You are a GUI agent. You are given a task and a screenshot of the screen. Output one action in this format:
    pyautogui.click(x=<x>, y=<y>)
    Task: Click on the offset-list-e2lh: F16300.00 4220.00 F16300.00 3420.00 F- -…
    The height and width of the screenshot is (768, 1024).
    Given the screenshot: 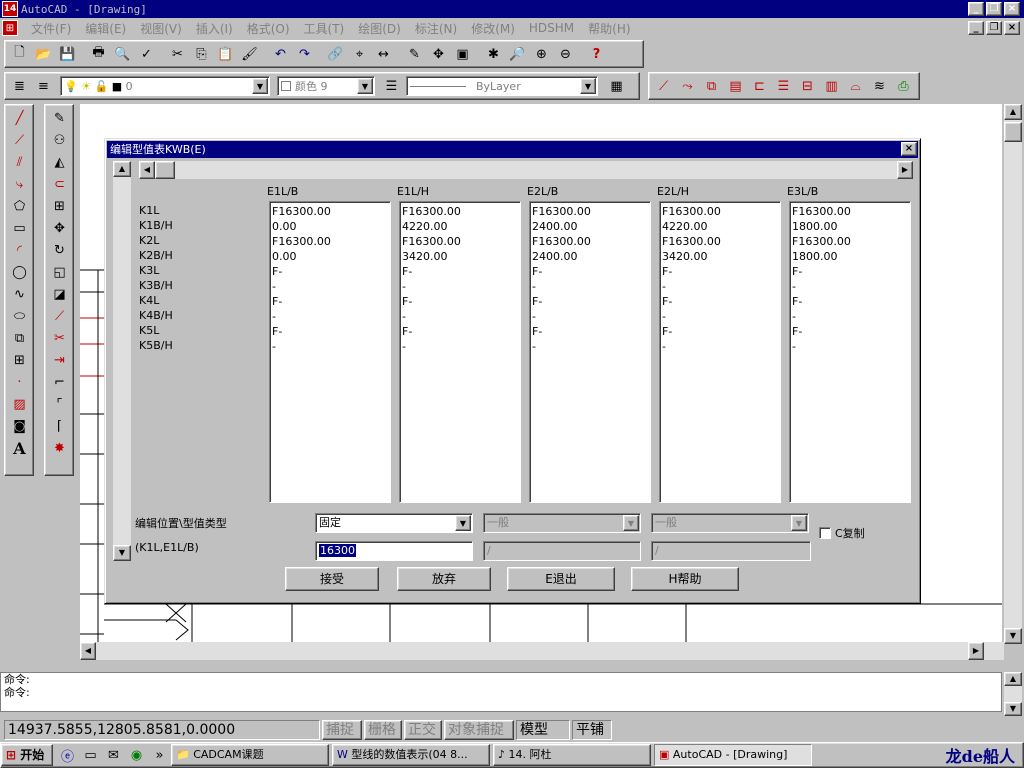 What is the action you would take?
    pyautogui.click(x=720, y=352)
    